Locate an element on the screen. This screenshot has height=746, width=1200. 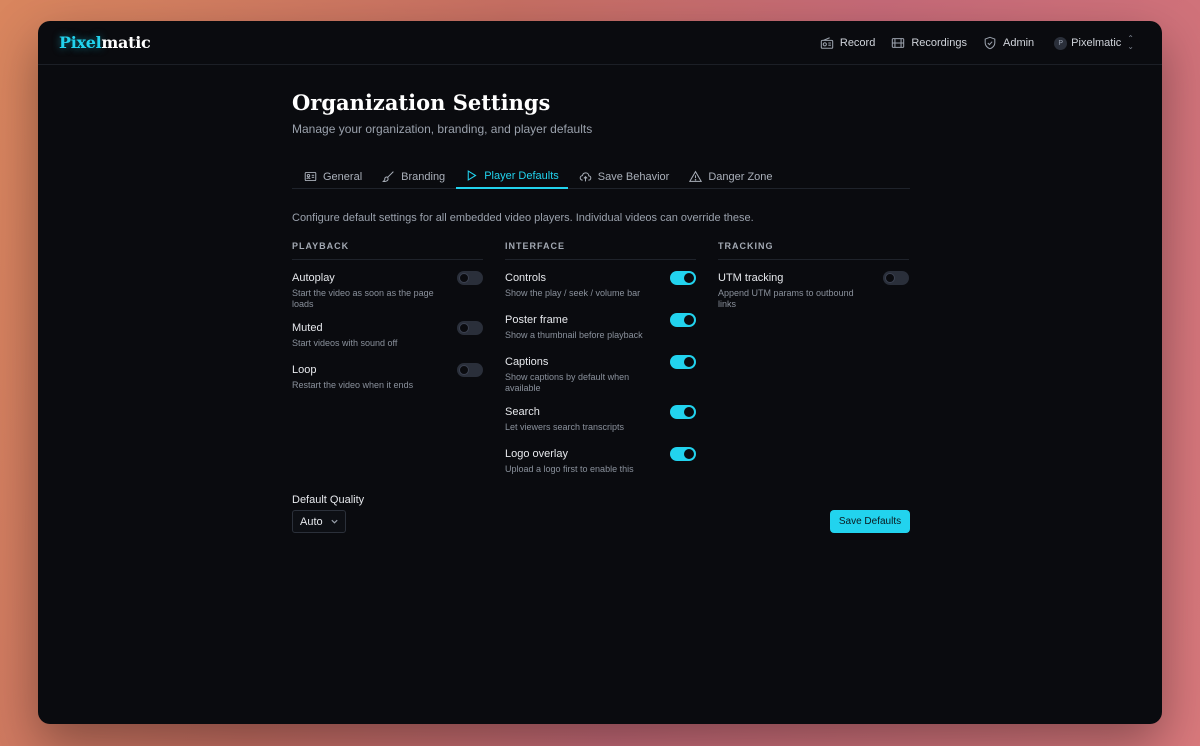
tab-save-behavior-label: Save Behavior is located at coordinates (633, 176).